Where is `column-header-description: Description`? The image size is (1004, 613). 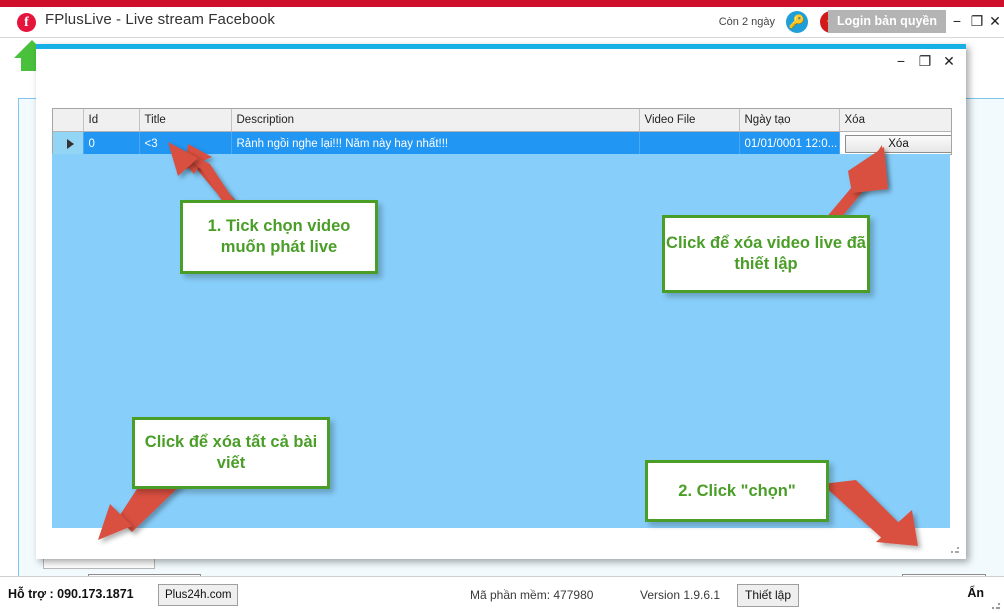
column-header-description: Description is located at coordinates (435, 120).